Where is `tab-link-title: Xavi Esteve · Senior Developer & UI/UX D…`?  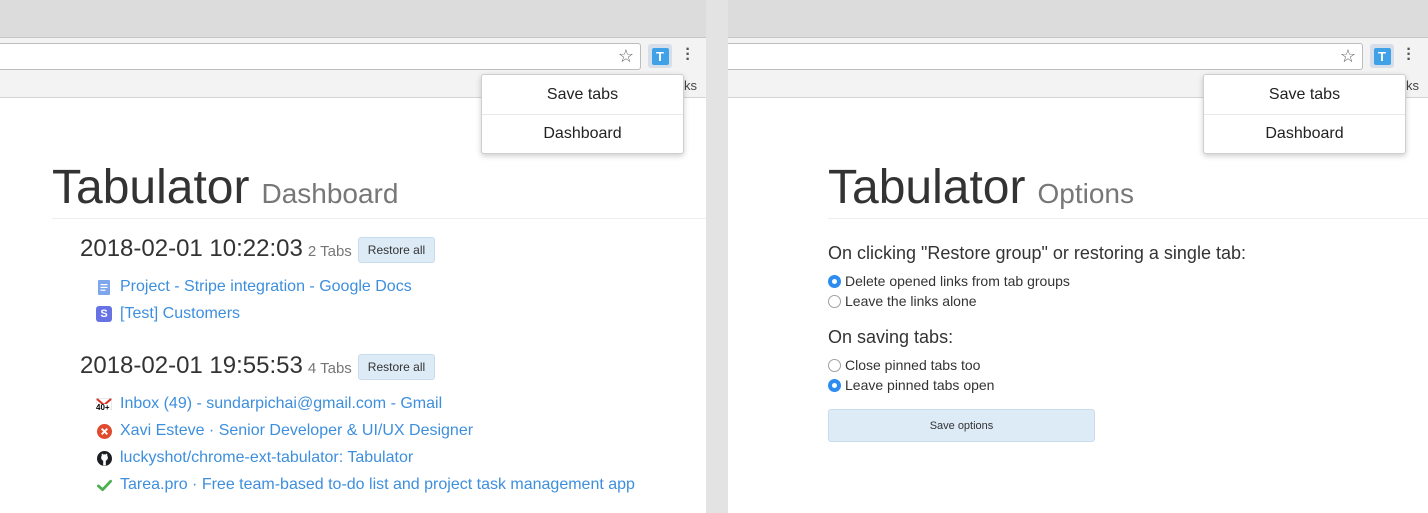 tab-link-title: Xavi Esteve · Senior Developer & UI/UX D… is located at coordinates (296, 431).